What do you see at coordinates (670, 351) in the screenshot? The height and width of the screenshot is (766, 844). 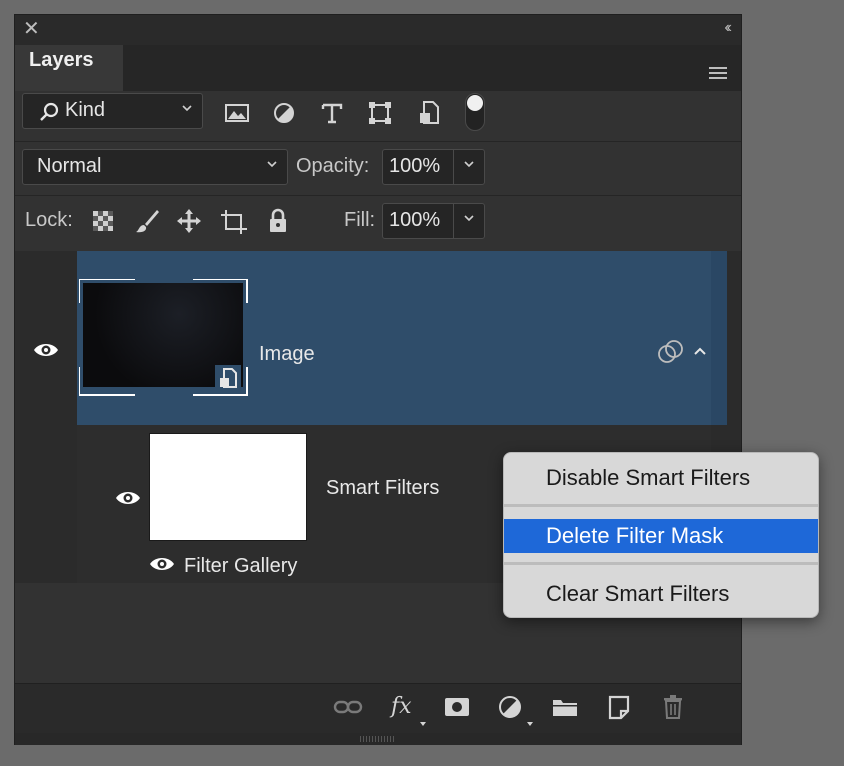 I see `smart-filter-icon` at bounding box center [670, 351].